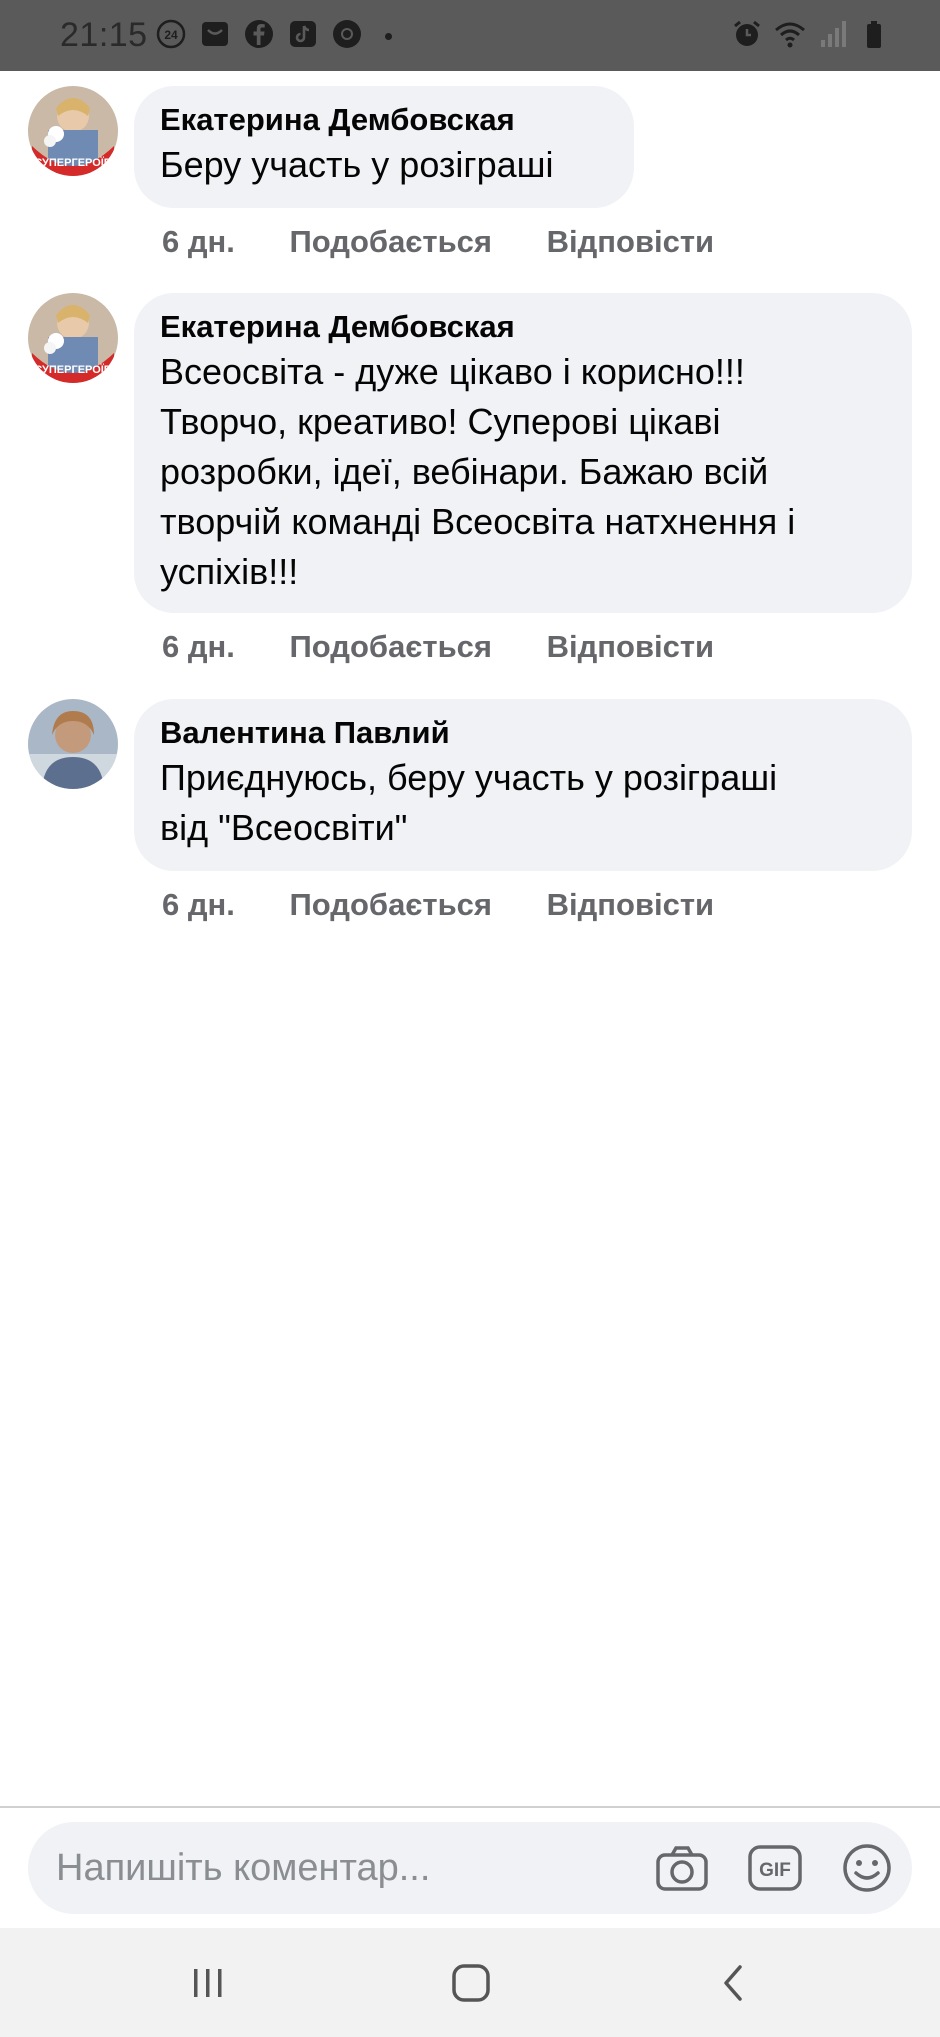  I want to click on signal-icon, so click(832, 34).